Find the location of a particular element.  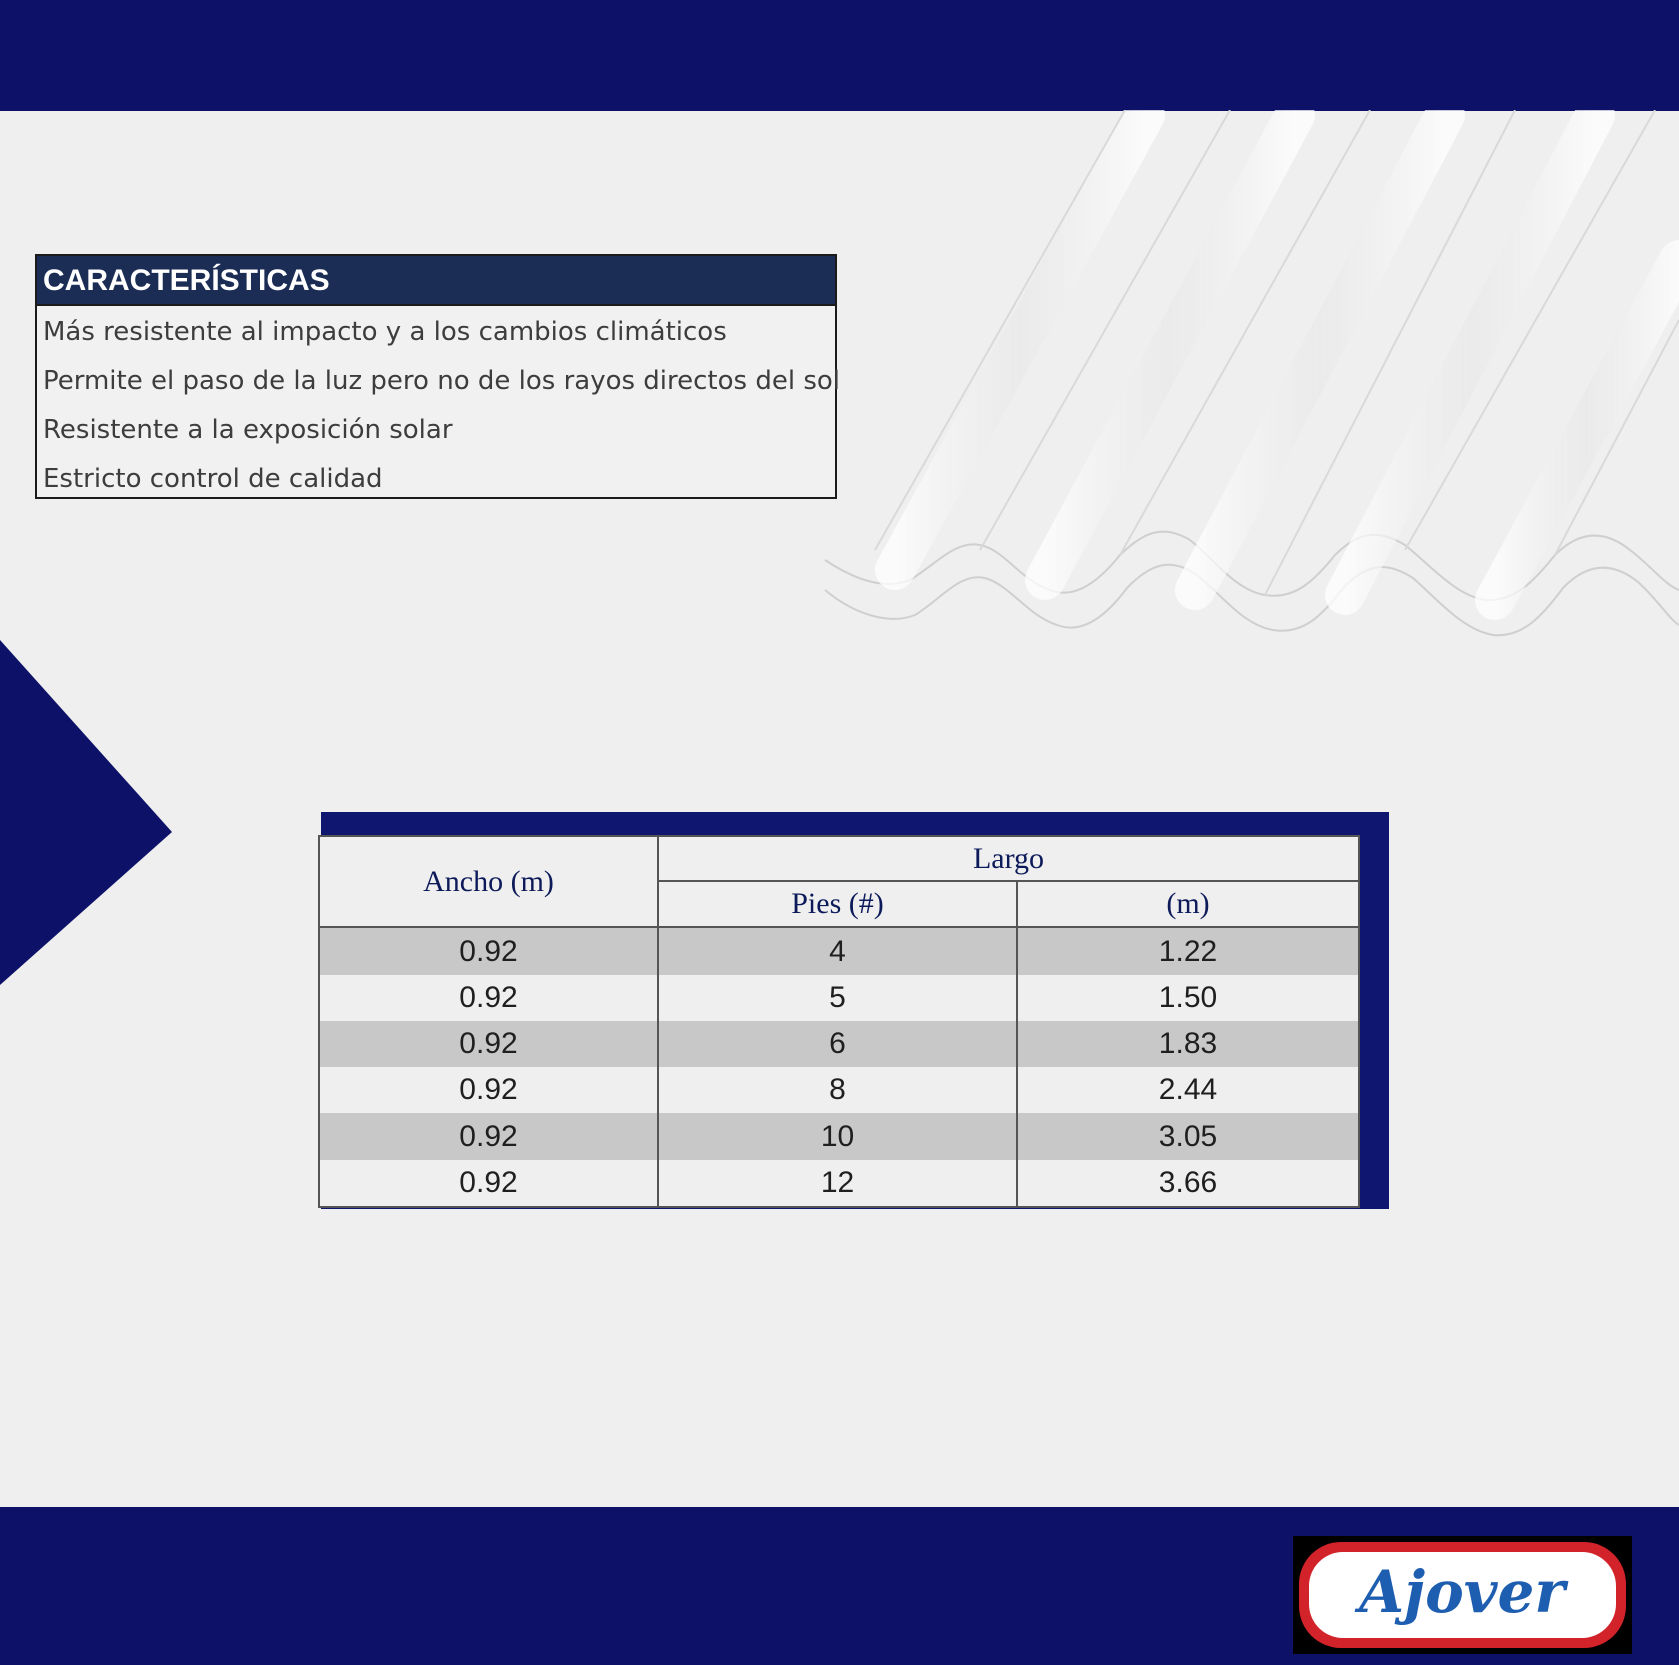

metros-cell: 3.05 is located at coordinates (1188, 1136).